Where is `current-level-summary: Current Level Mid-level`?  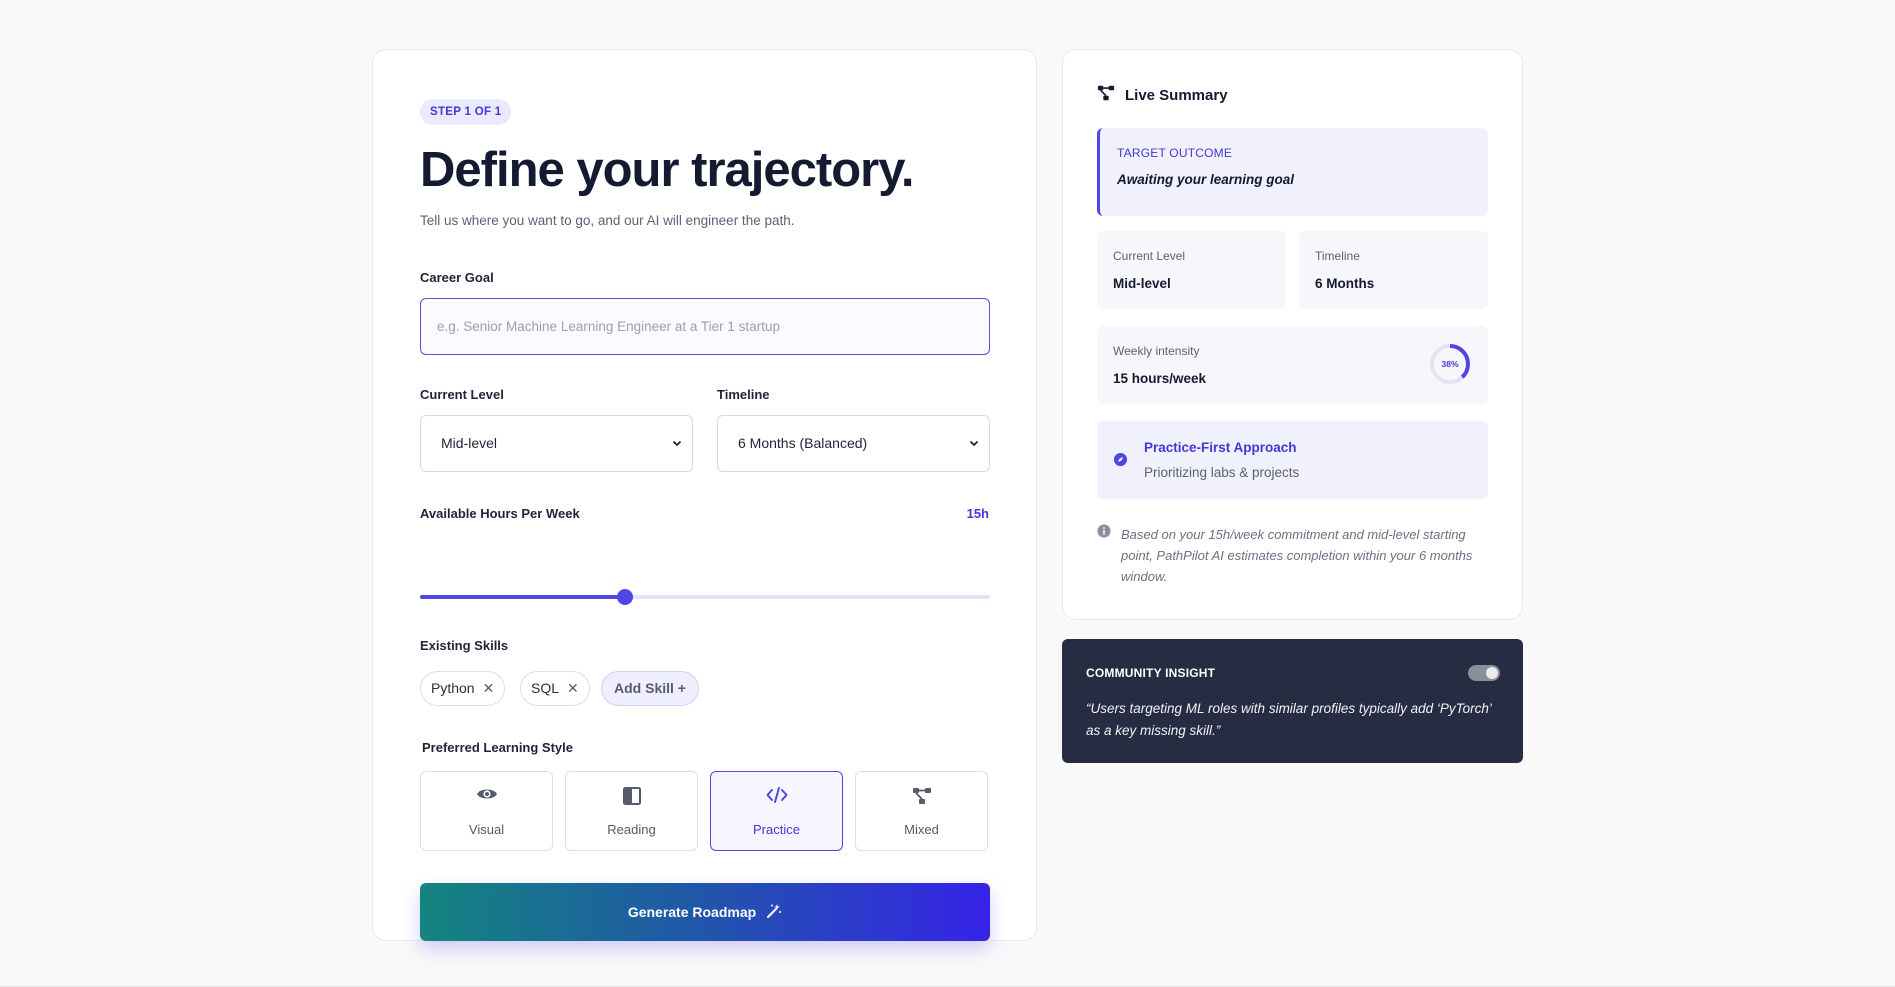 current-level-summary: Current Level Mid-level is located at coordinates (1191, 270).